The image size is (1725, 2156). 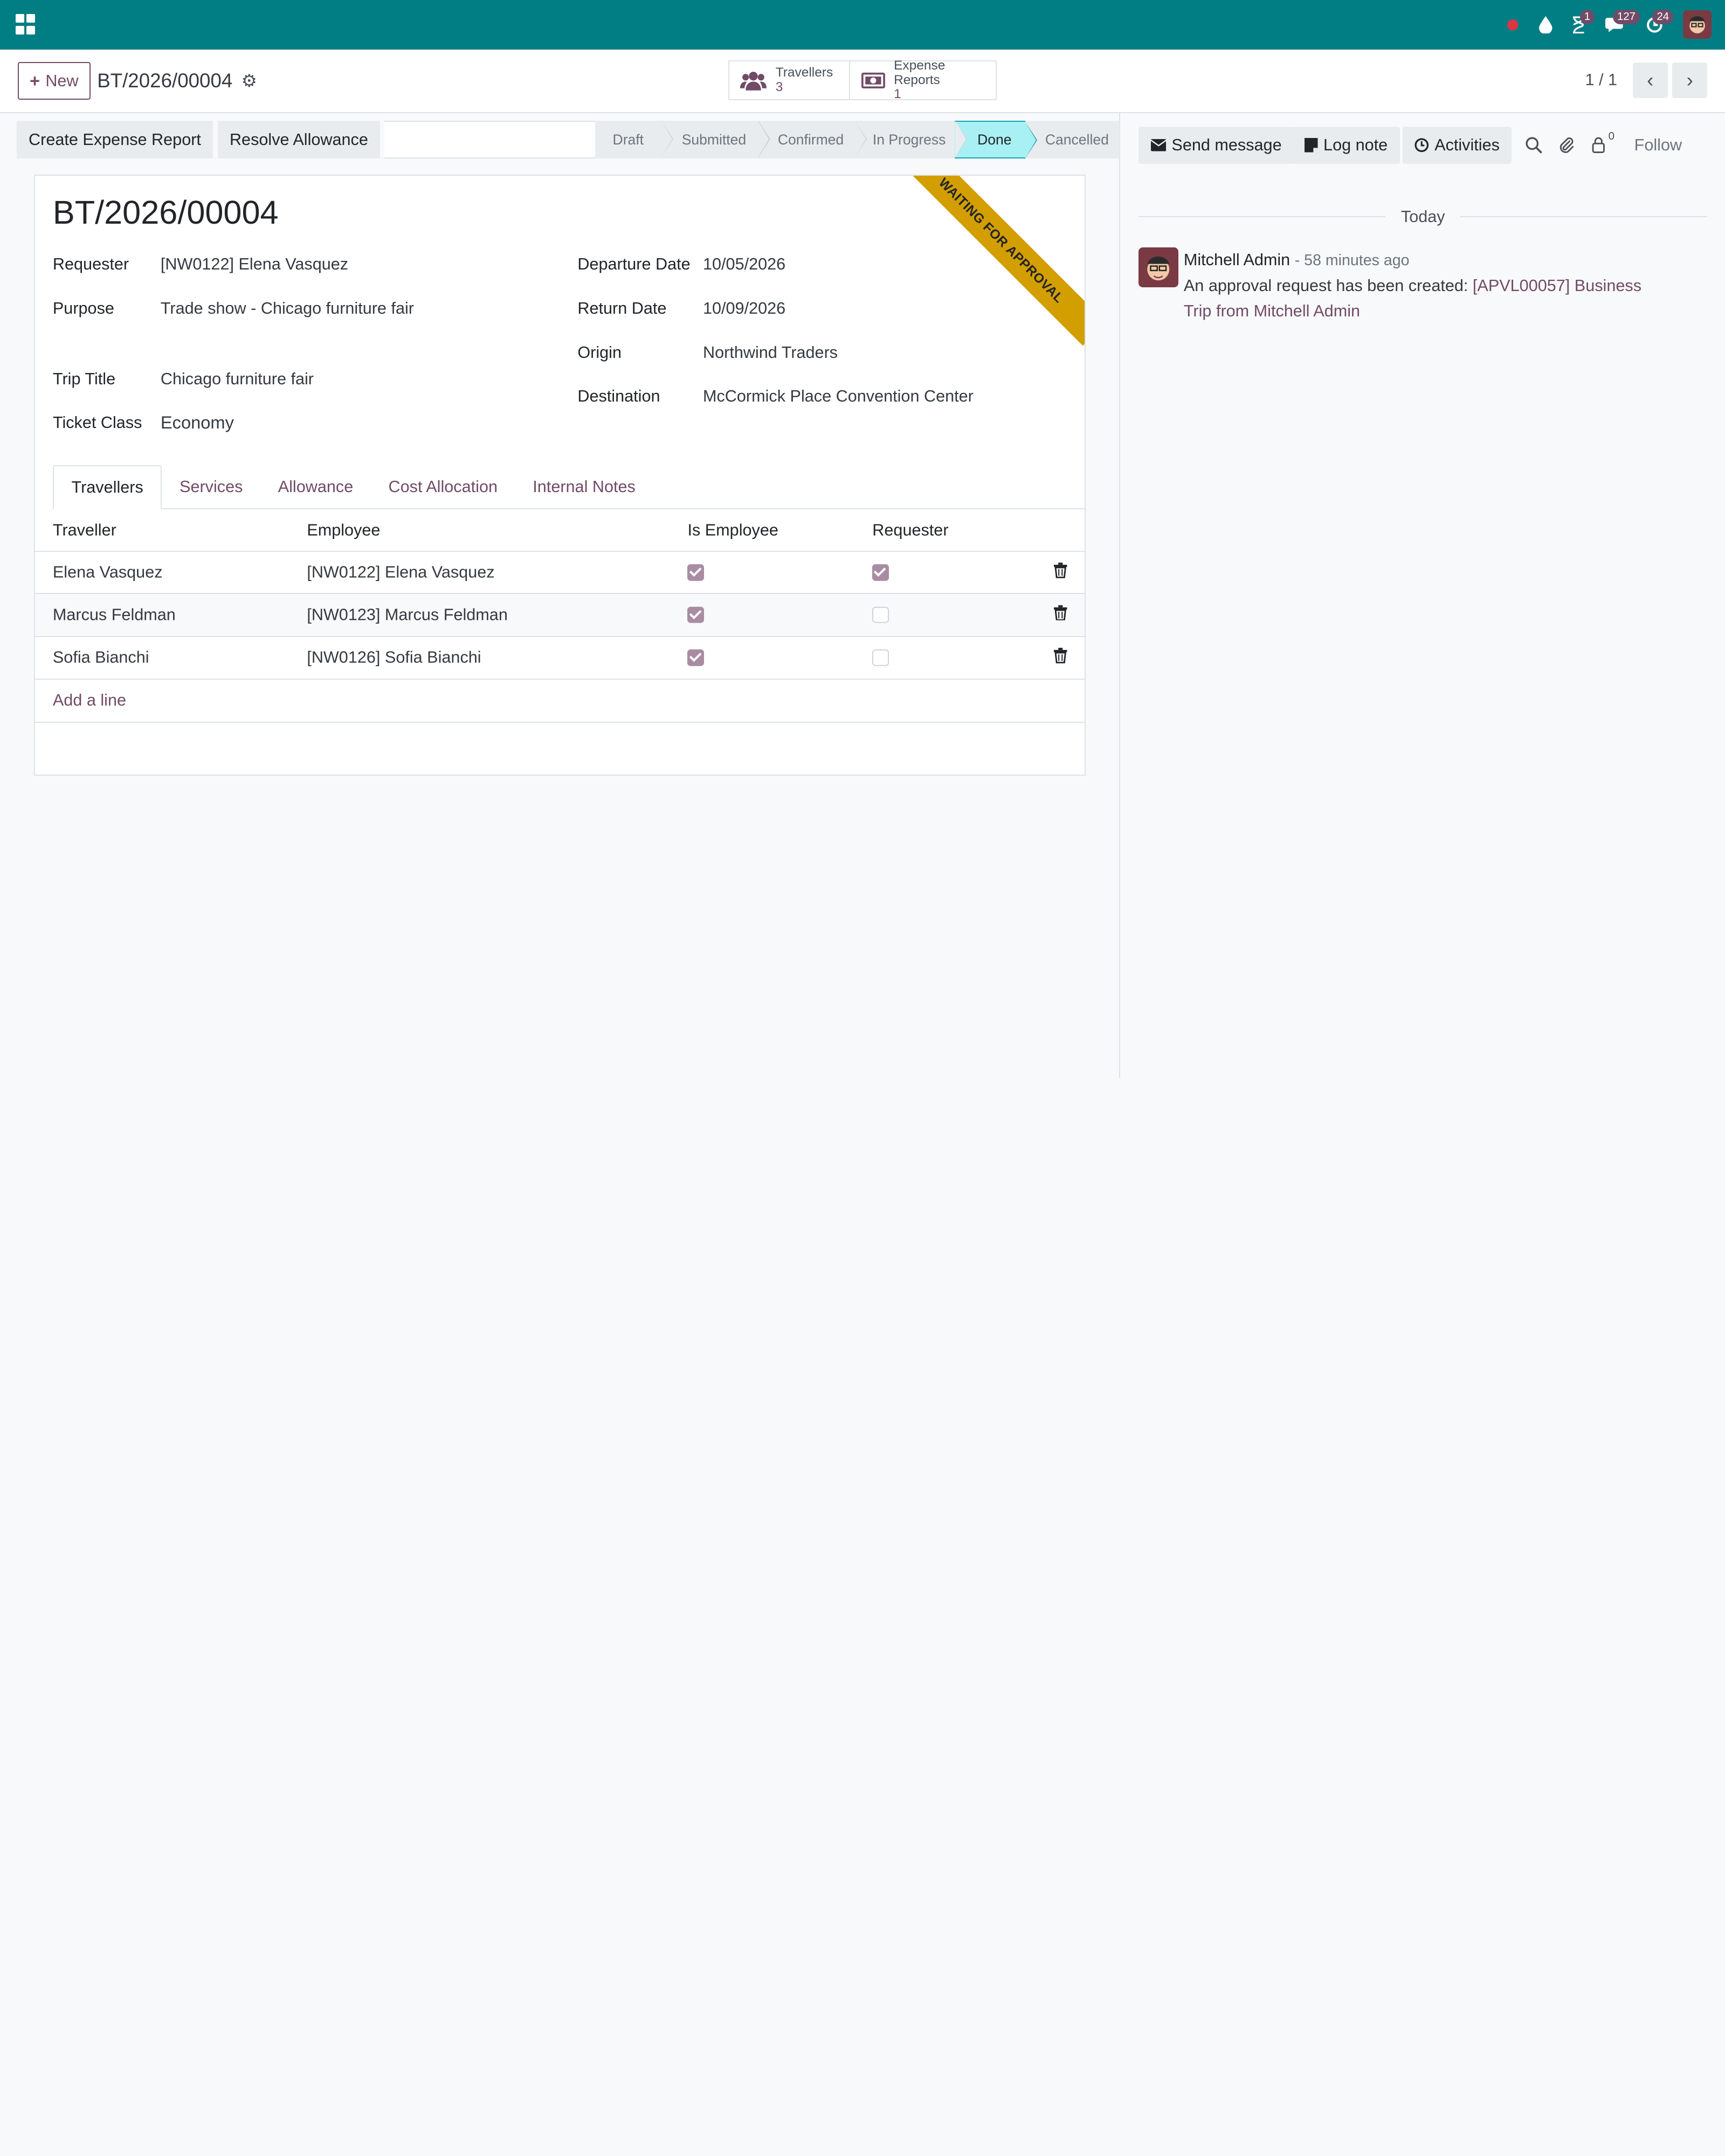 What do you see at coordinates (1077, 139) in the screenshot?
I see `stage-label: Cancelled` at bounding box center [1077, 139].